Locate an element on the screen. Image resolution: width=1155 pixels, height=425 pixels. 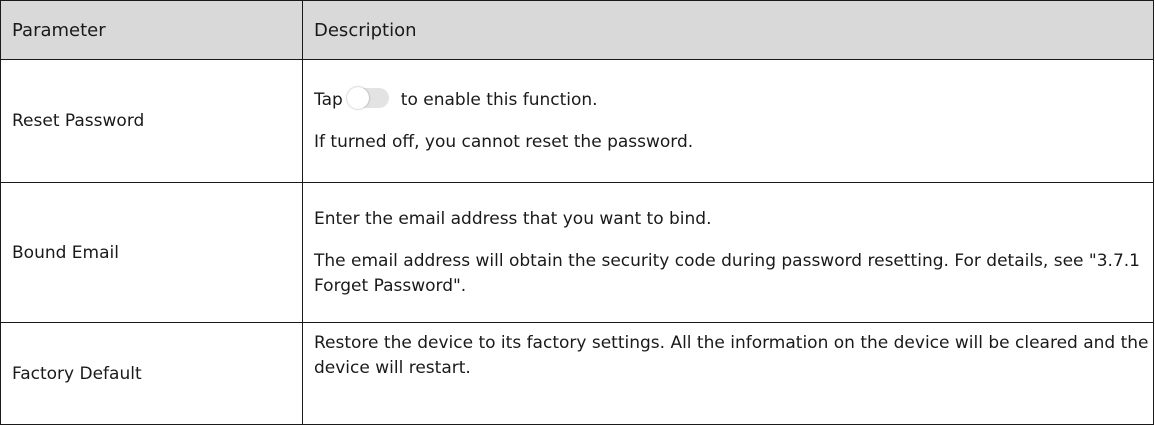
description-text: to enable this function. is located at coordinates (499, 99).